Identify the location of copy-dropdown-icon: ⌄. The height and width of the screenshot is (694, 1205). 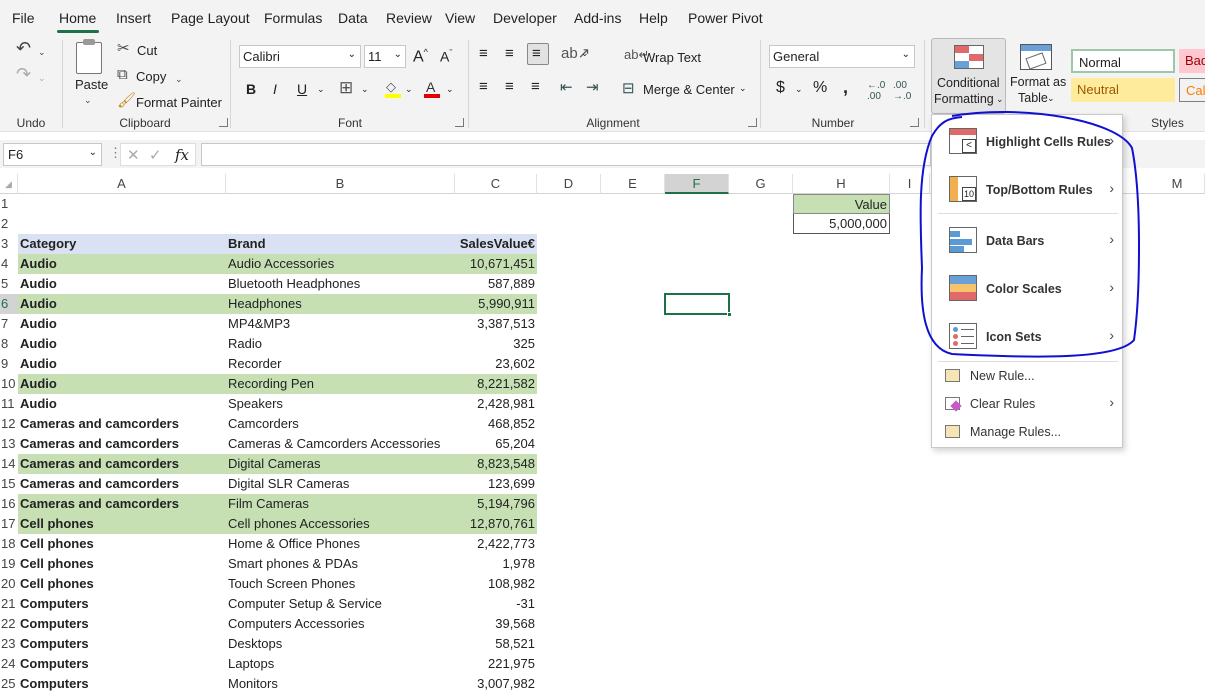
(179, 79).